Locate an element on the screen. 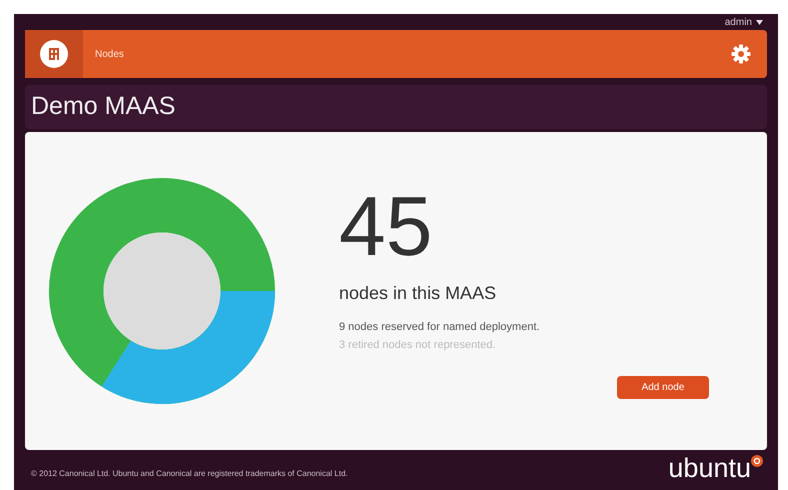  node-count: 45 is located at coordinates (386, 226).